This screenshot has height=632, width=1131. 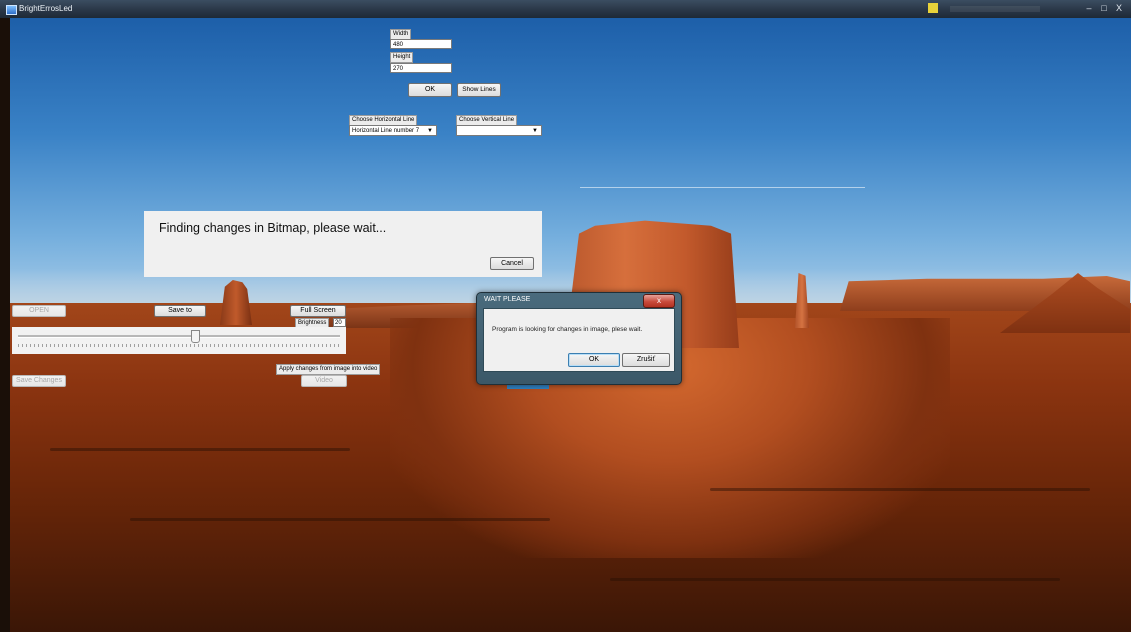 What do you see at coordinates (179, 336) in the screenshot?
I see `brightness-slider-track` at bounding box center [179, 336].